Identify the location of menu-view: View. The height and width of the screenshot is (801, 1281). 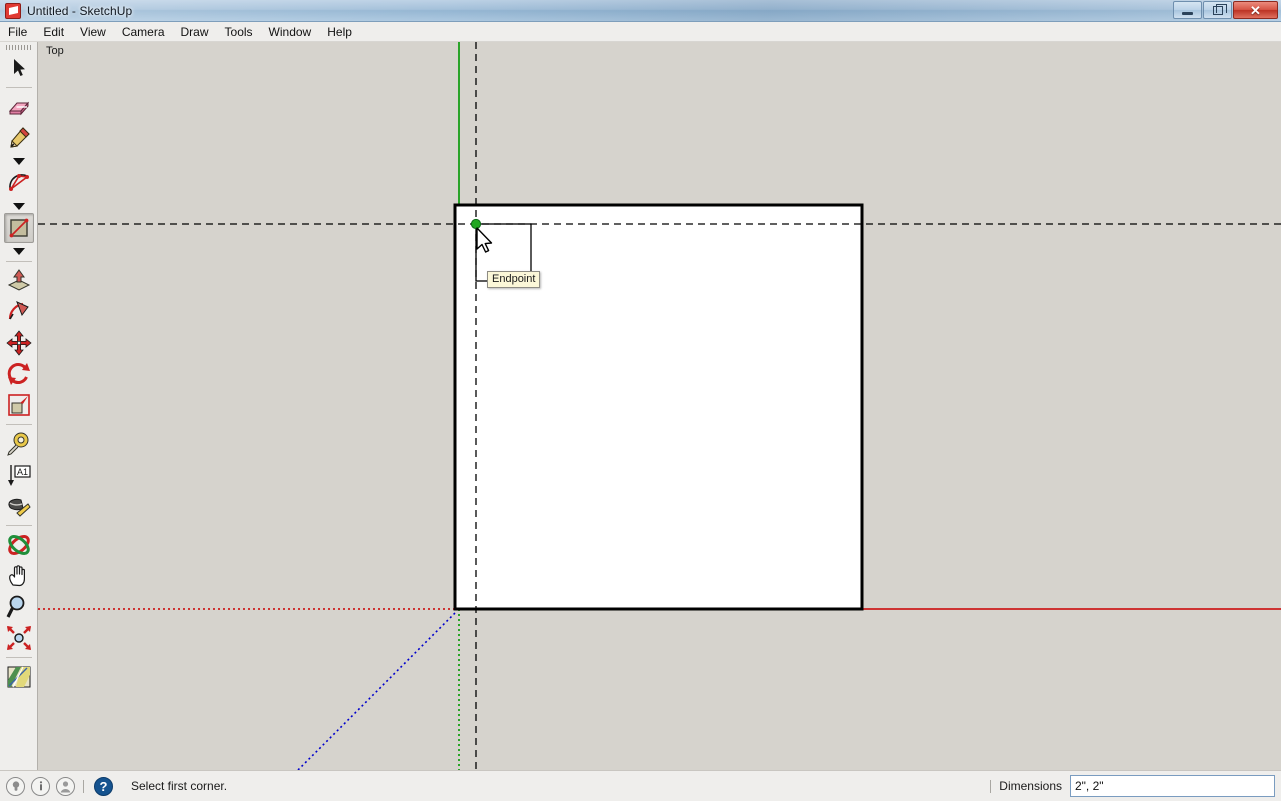
(93, 32).